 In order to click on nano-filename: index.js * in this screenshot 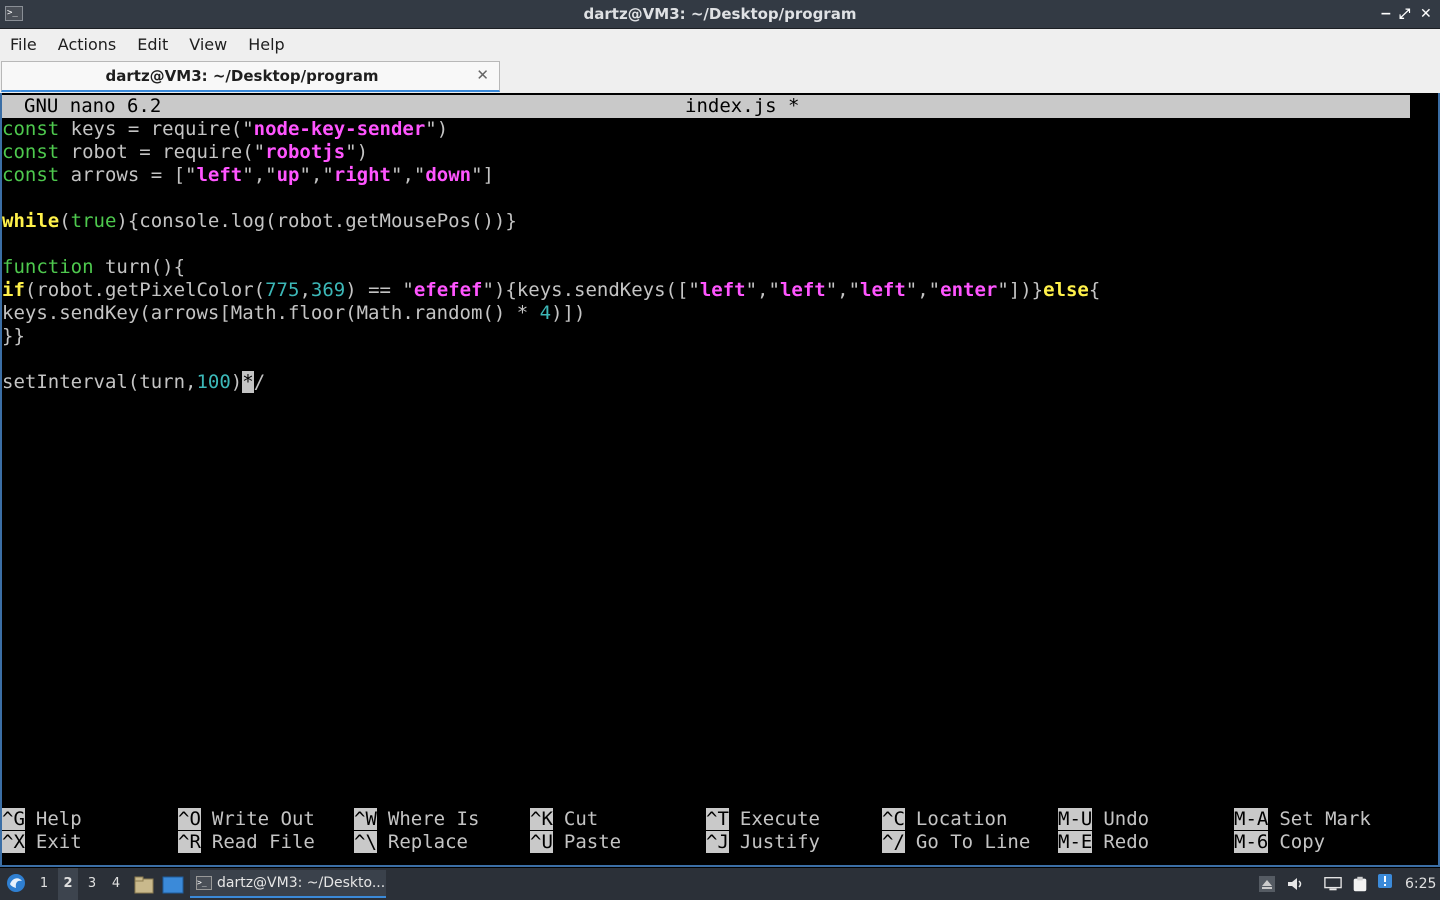, I will do `click(742, 106)`.